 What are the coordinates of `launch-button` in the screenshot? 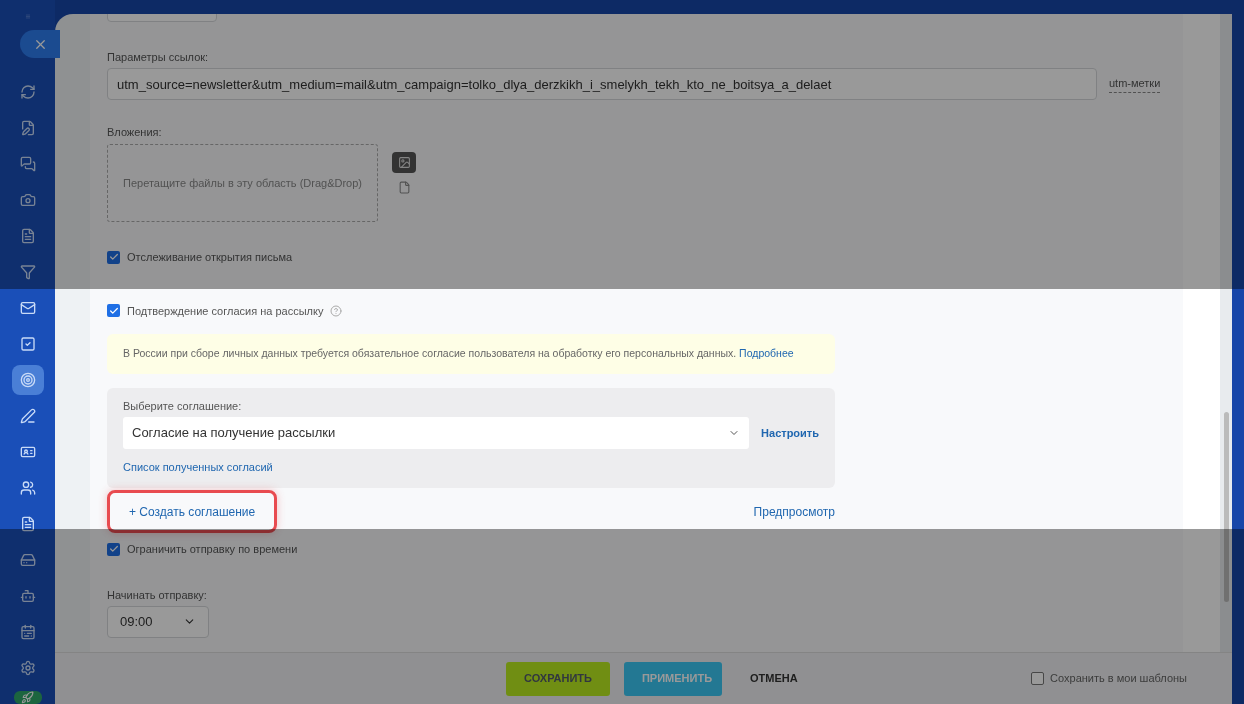 It's located at (27, 697).